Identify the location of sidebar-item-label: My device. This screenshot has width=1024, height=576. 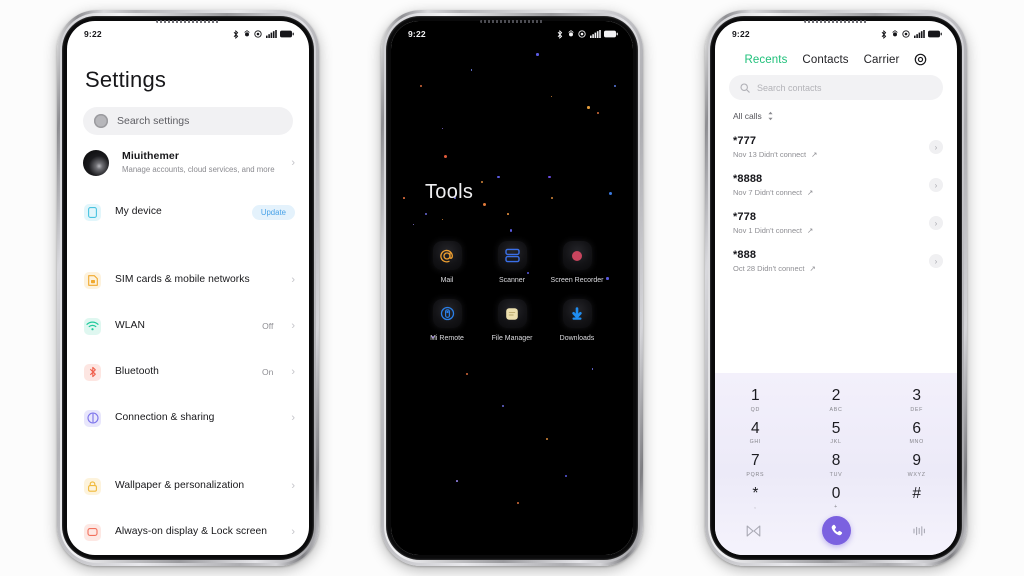
(138, 212).